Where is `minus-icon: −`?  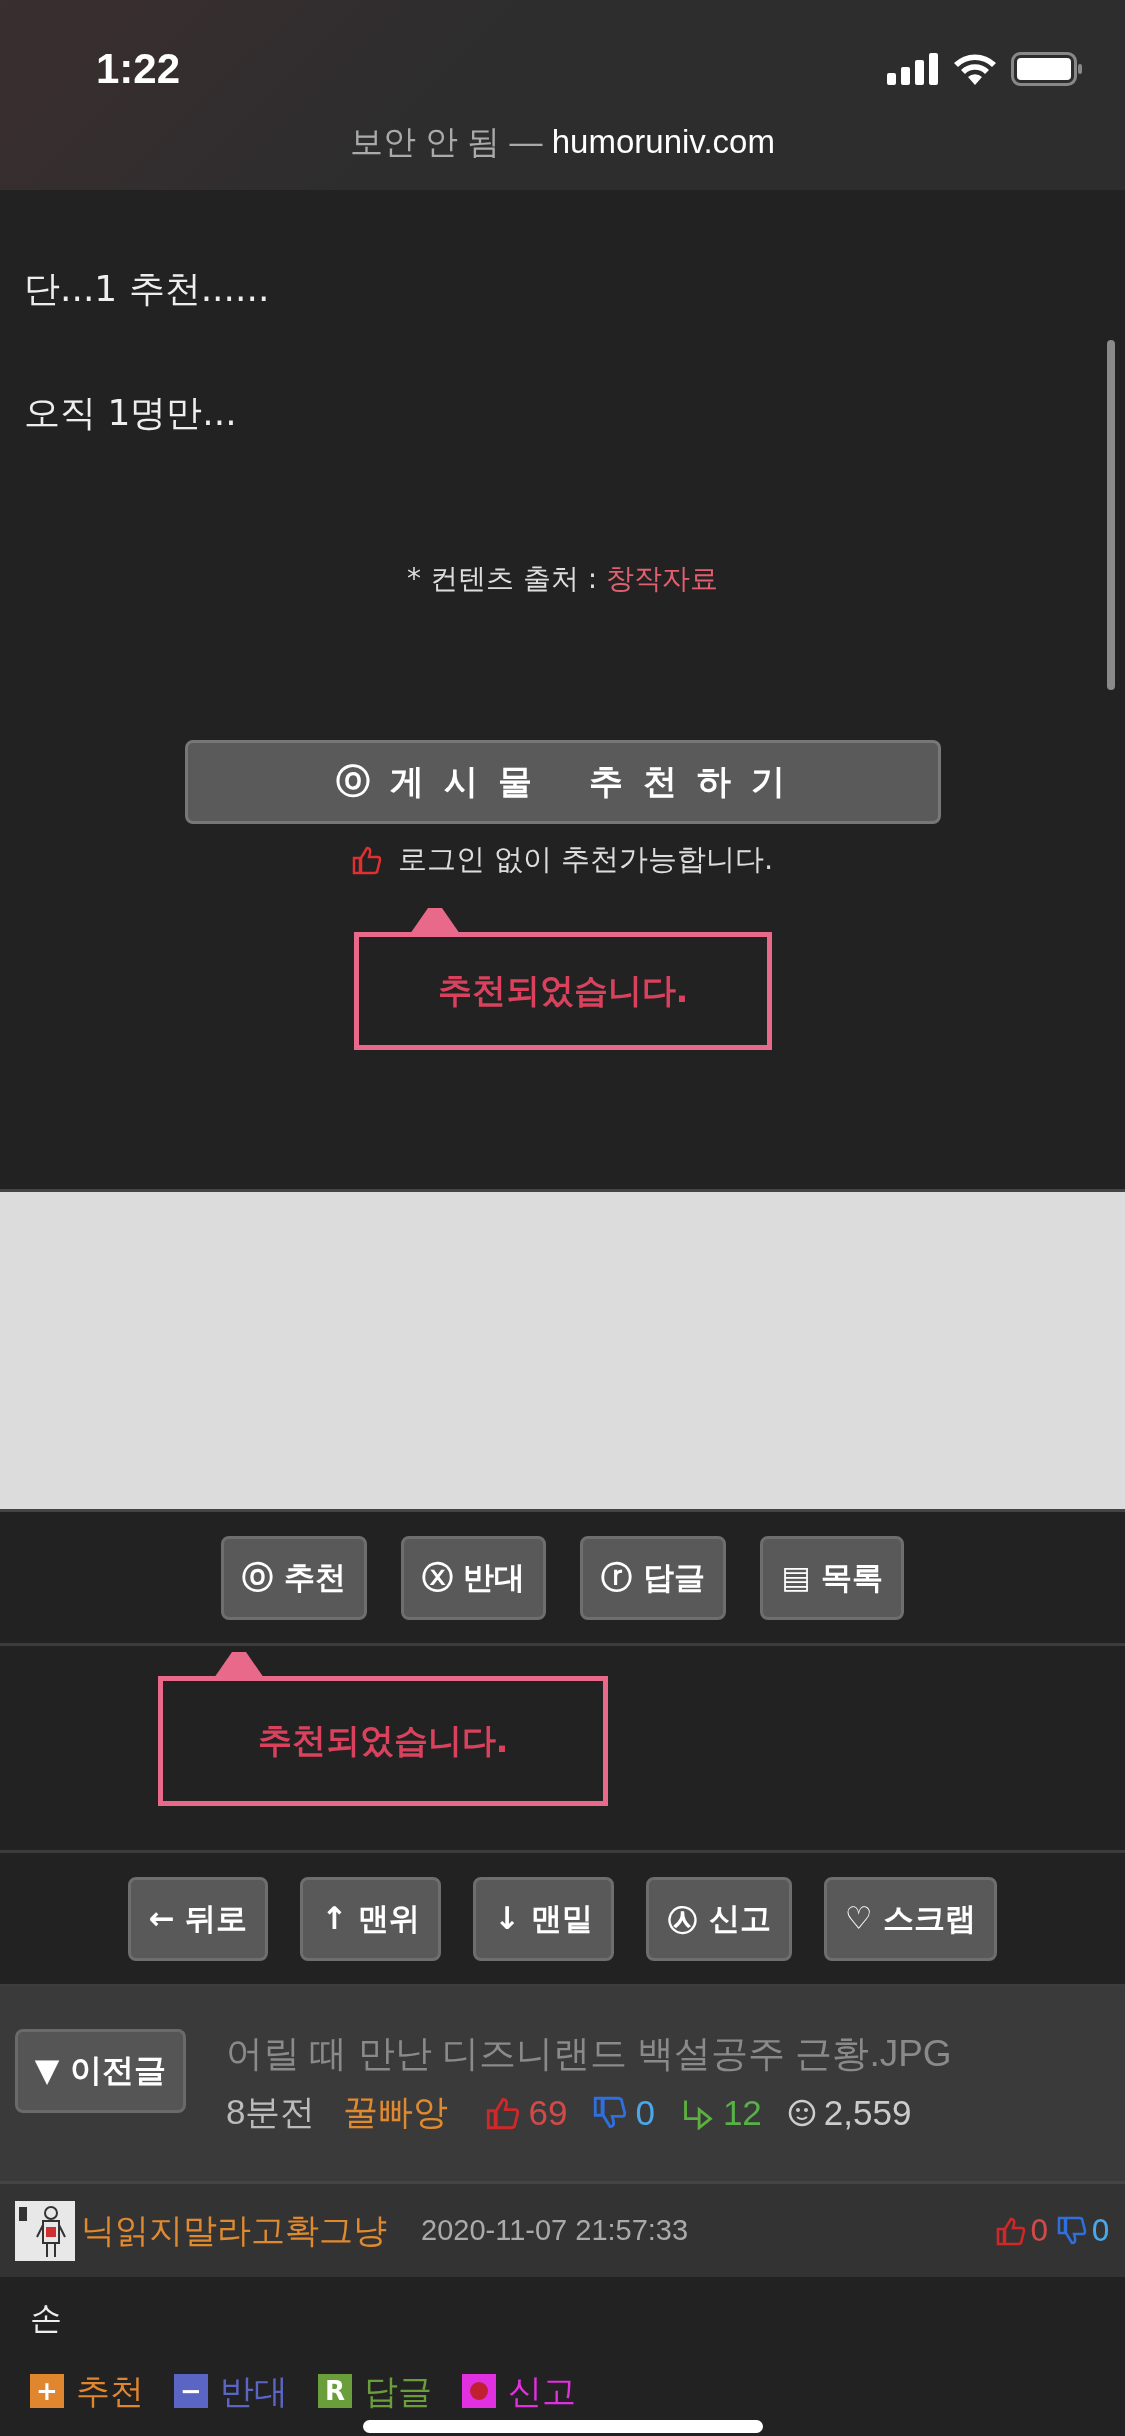 minus-icon: − is located at coordinates (191, 2391).